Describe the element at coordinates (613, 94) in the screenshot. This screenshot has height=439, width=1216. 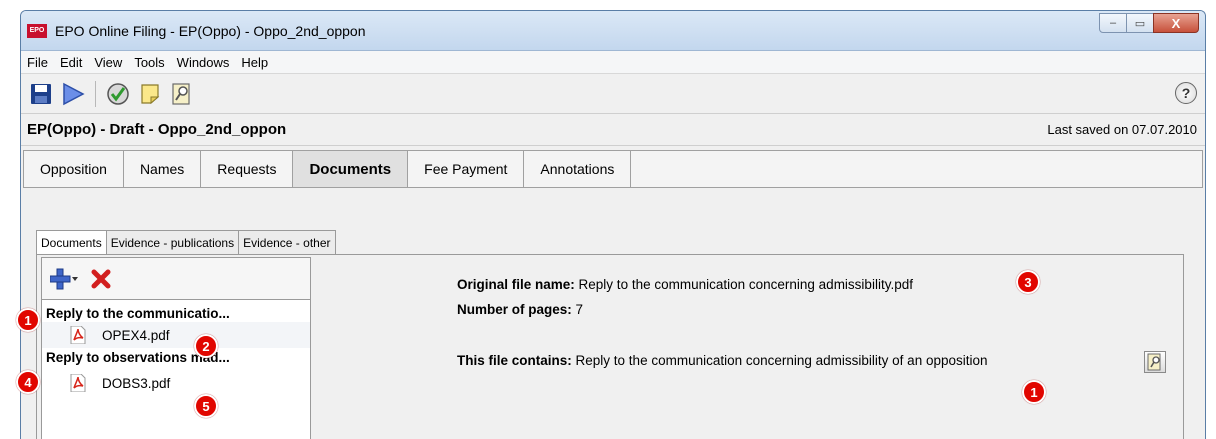
I see `main-toolbar: ?` at that location.